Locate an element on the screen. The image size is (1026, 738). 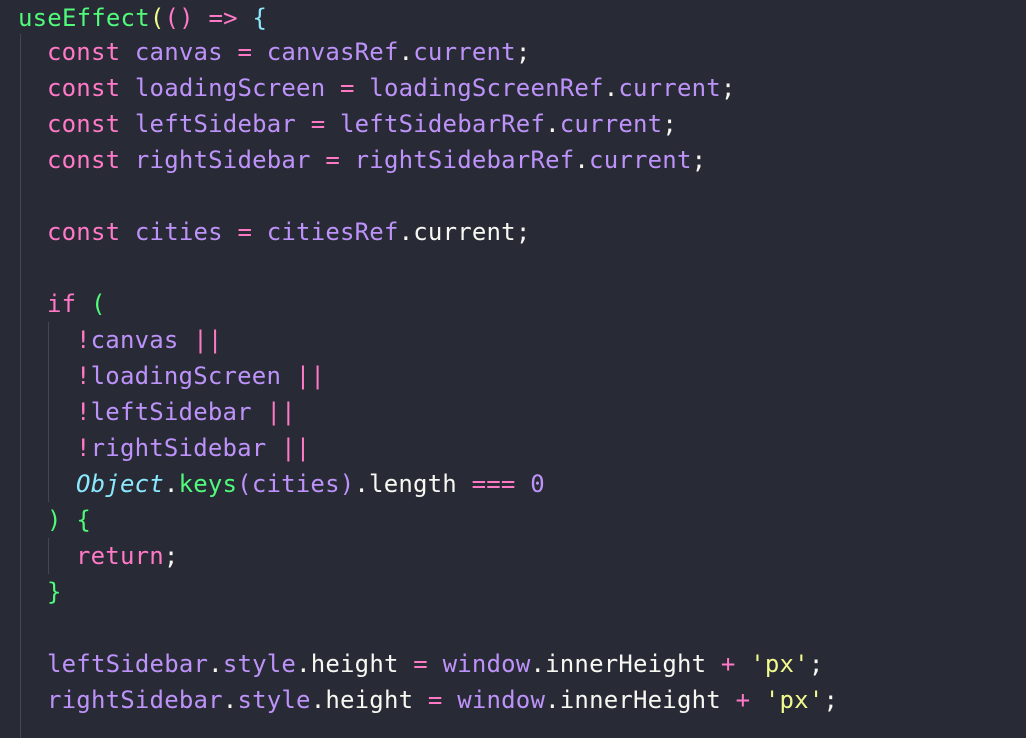
code-line: } is located at coordinates (54, 592).